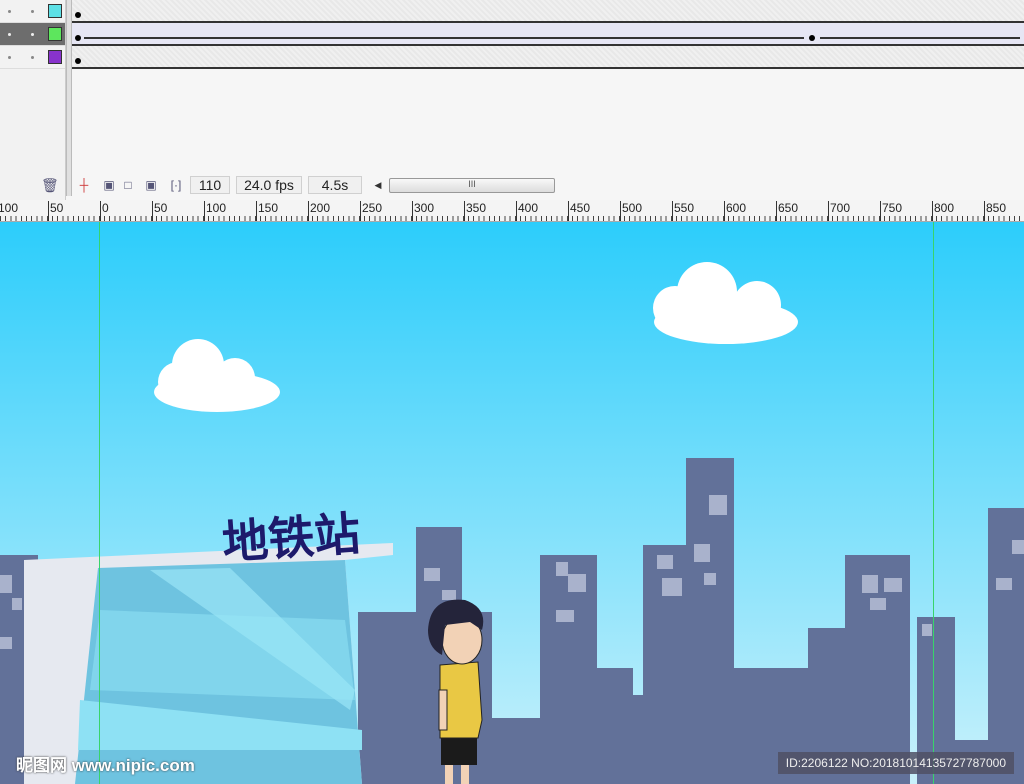 This screenshot has width=1024, height=784. What do you see at coordinates (475, 211) in the screenshot?
I see `ruler-label: 350` at bounding box center [475, 211].